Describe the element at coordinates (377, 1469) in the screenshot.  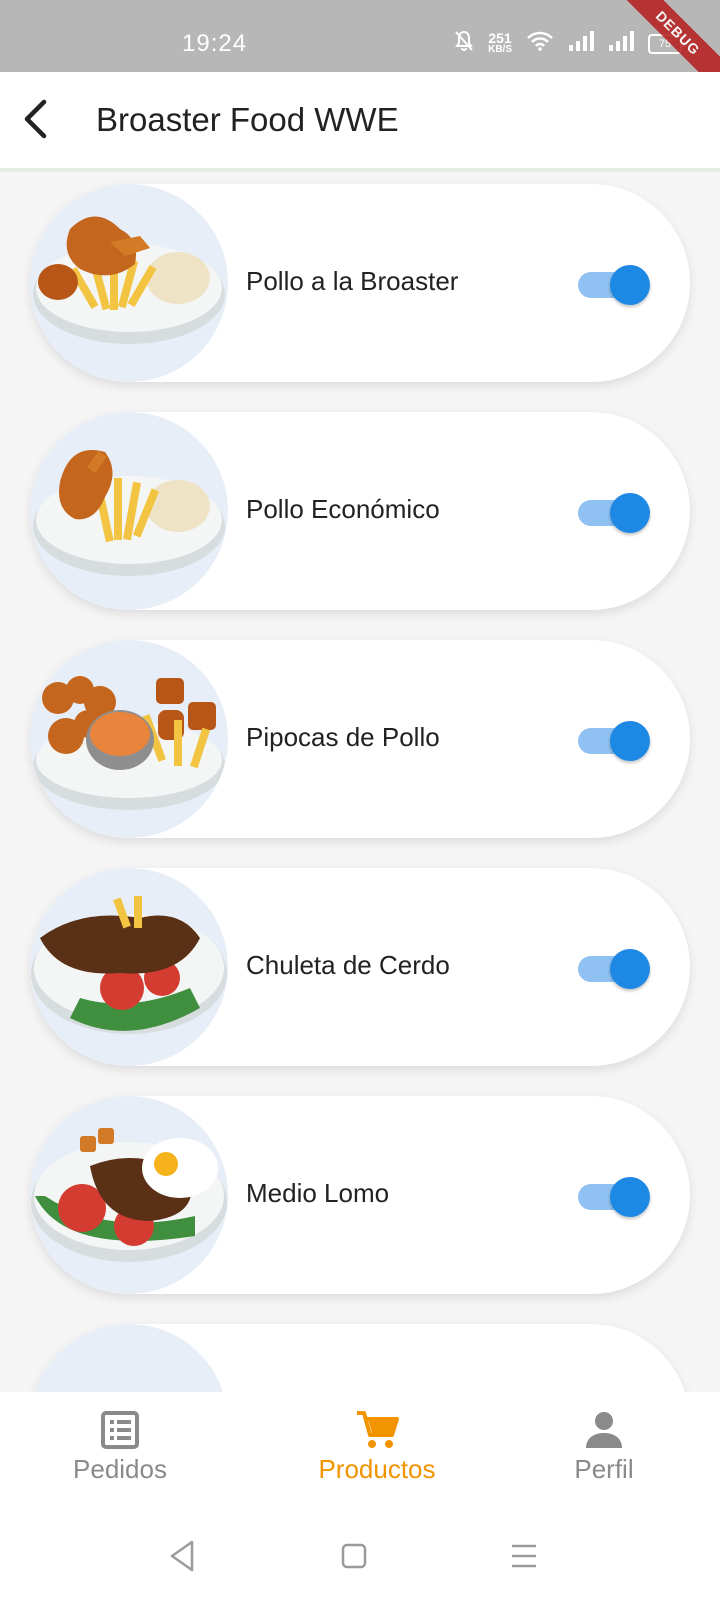
I see `nav-label: Productos` at that location.